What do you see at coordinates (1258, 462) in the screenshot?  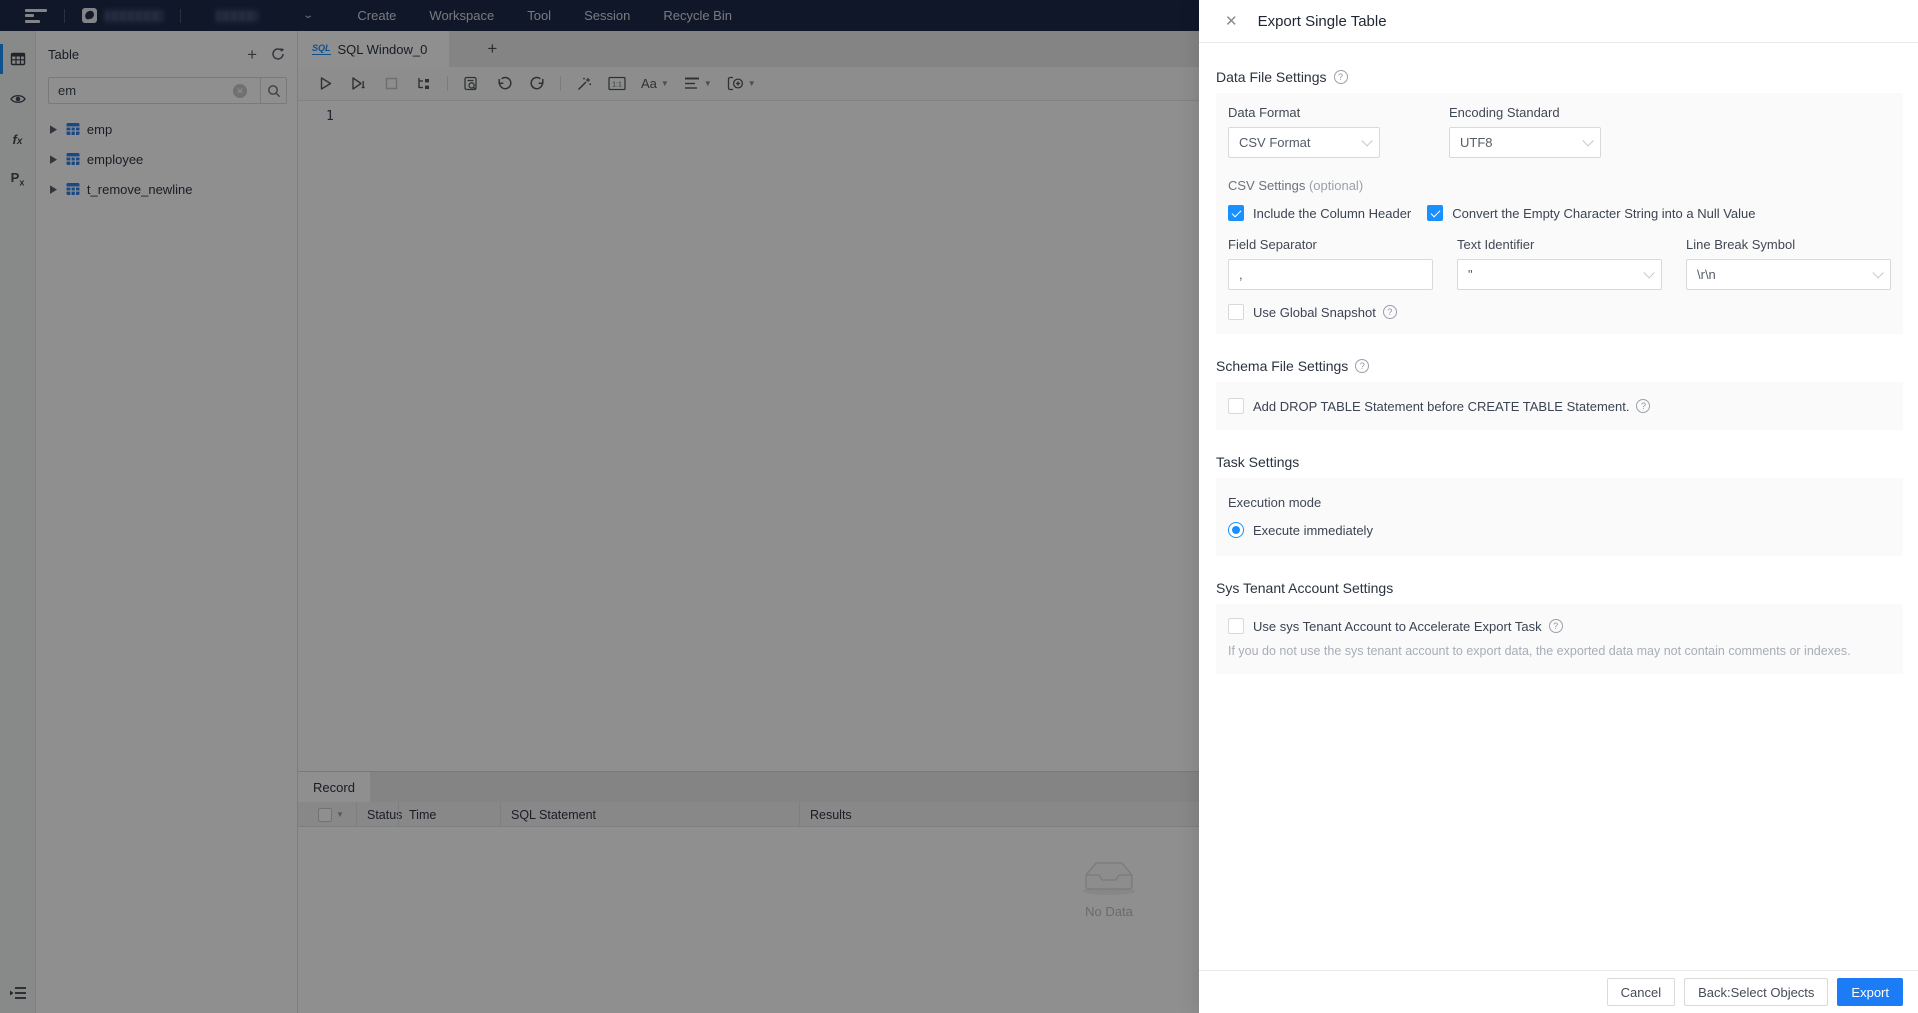 I see `section-heading-text: Task Settings` at bounding box center [1258, 462].